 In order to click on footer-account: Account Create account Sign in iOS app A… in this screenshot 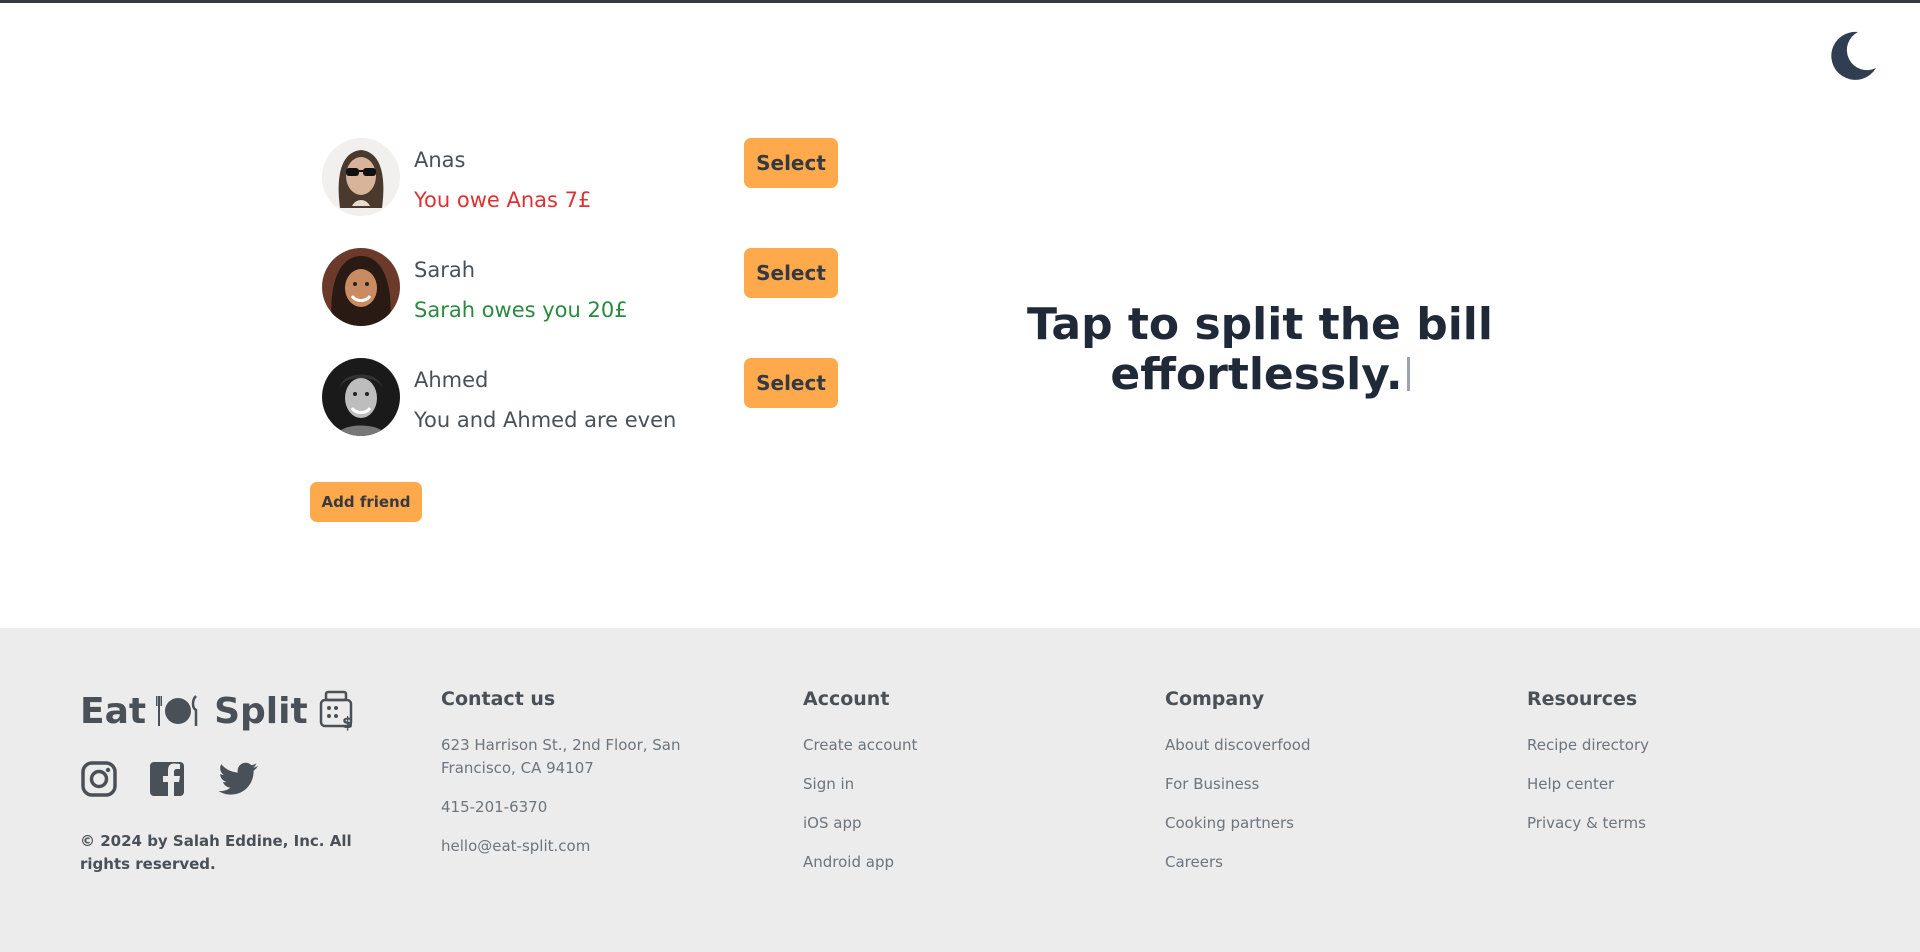, I will do `click(953, 789)`.